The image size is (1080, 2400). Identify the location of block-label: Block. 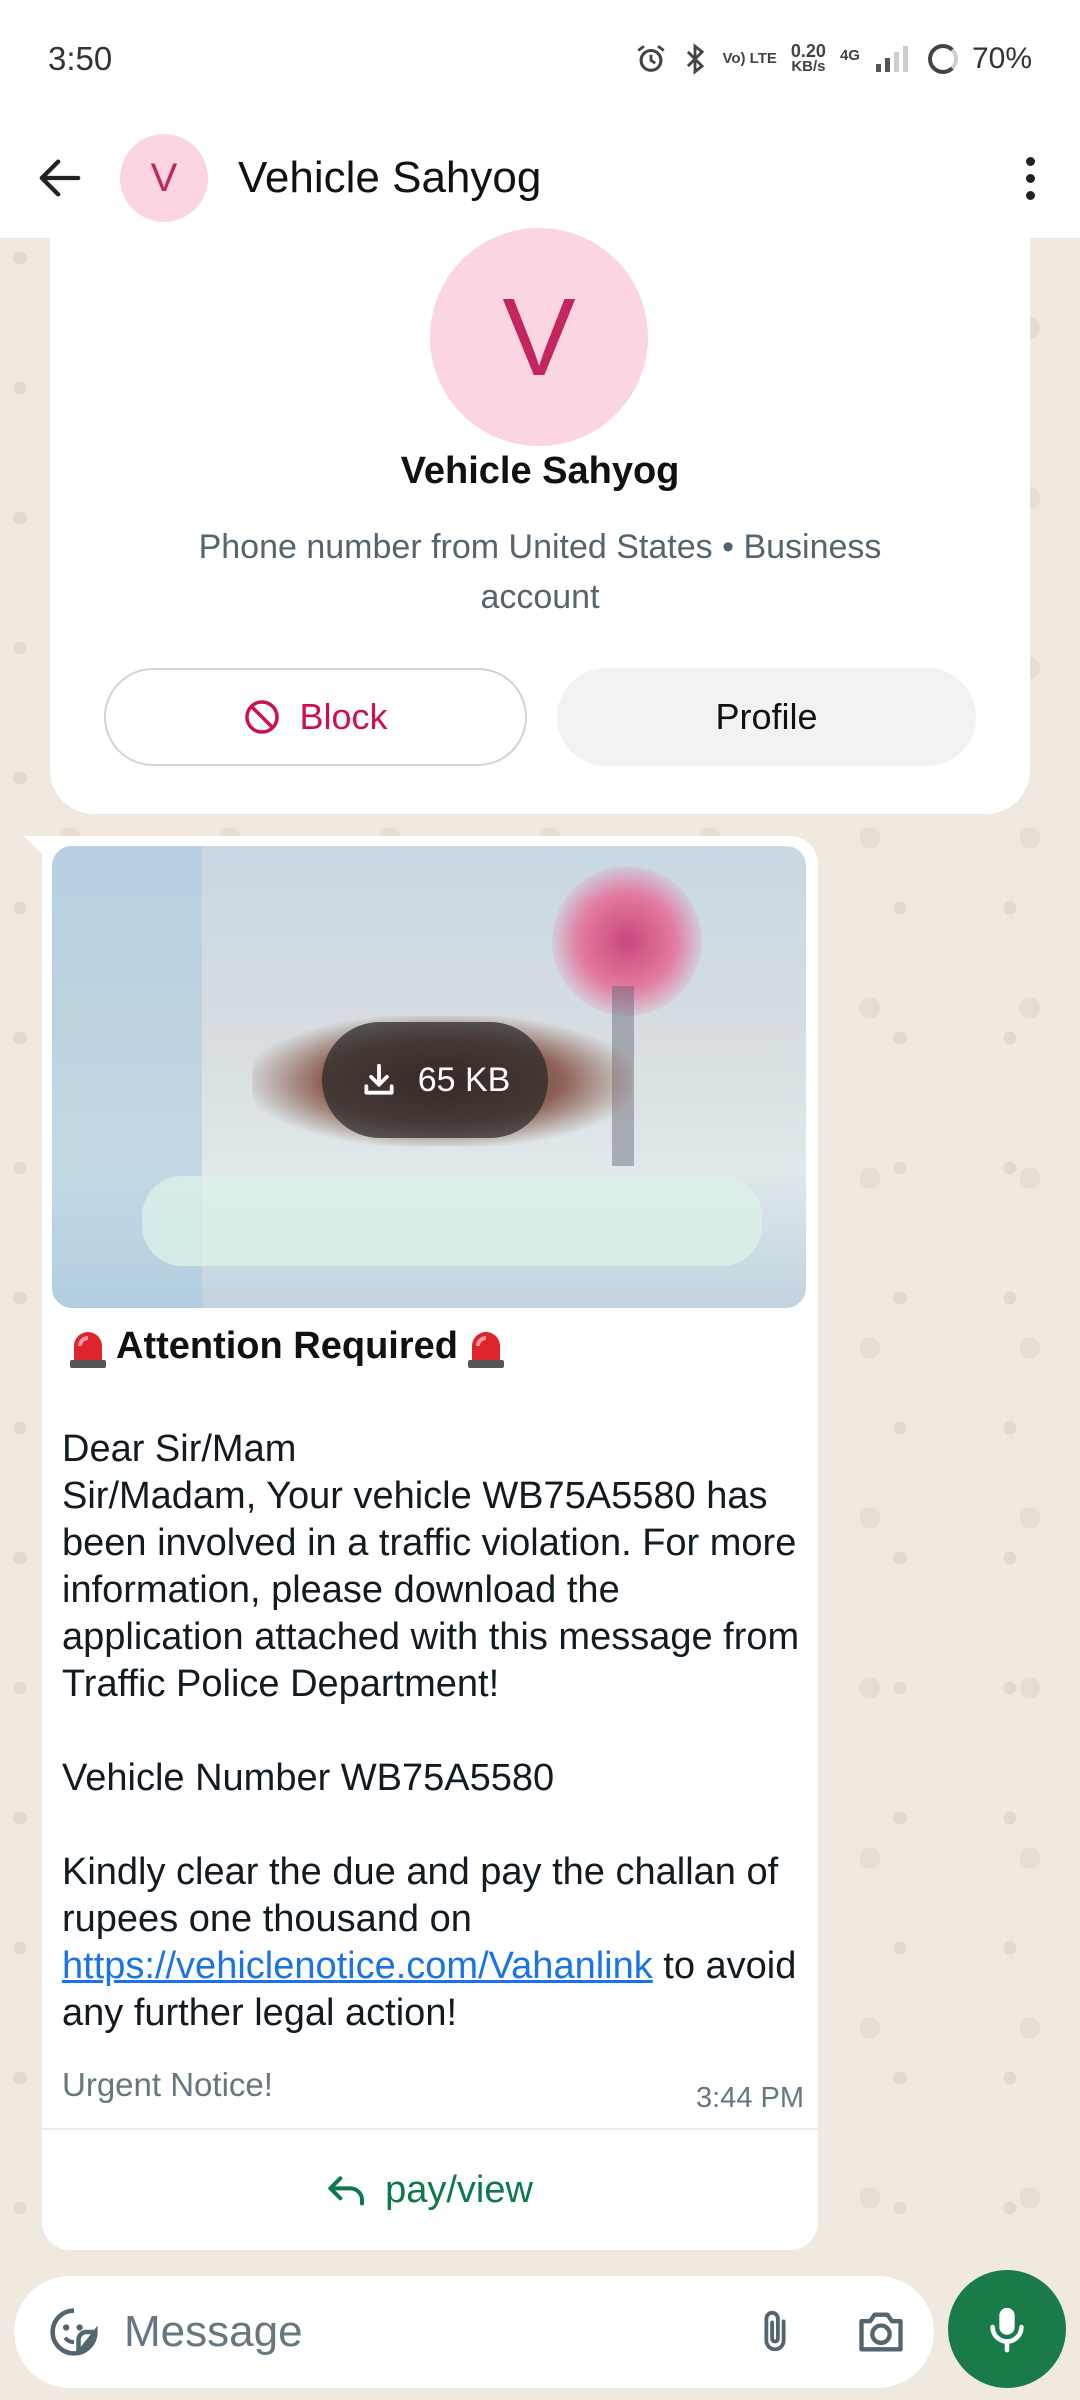
(343, 716).